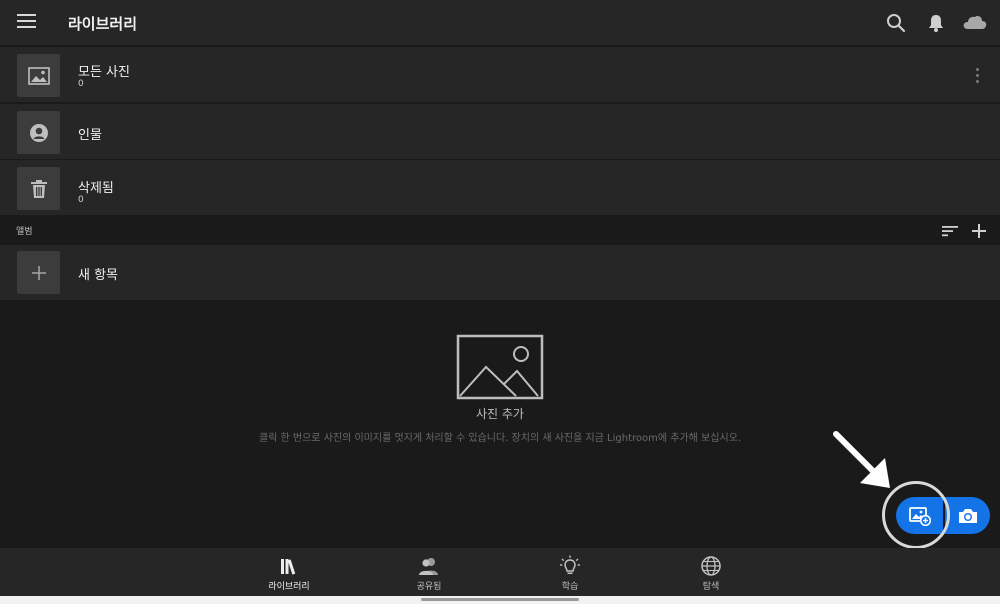 This screenshot has width=1000, height=604. What do you see at coordinates (90, 135) in the screenshot?
I see `row-title: 인물` at bounding box center [90, 135].